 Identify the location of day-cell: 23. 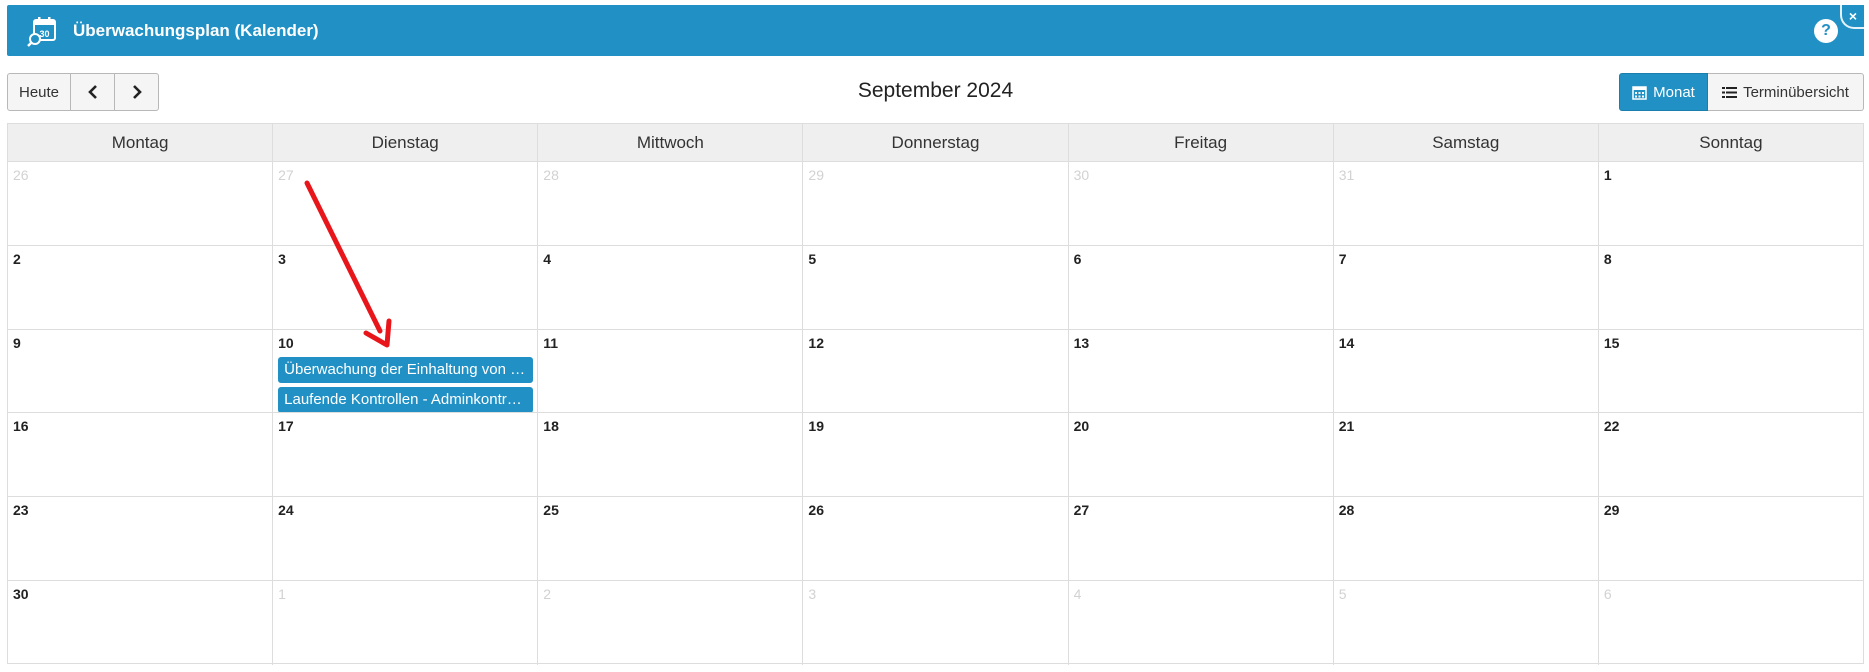
(140, 538).